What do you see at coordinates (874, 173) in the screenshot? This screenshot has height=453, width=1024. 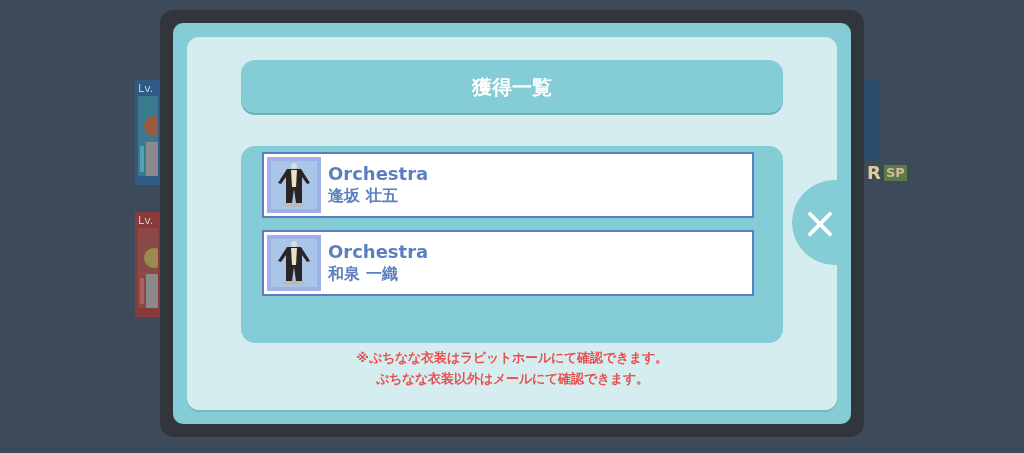 I see `rarity-letter: R` at bounding box center [874, 173].